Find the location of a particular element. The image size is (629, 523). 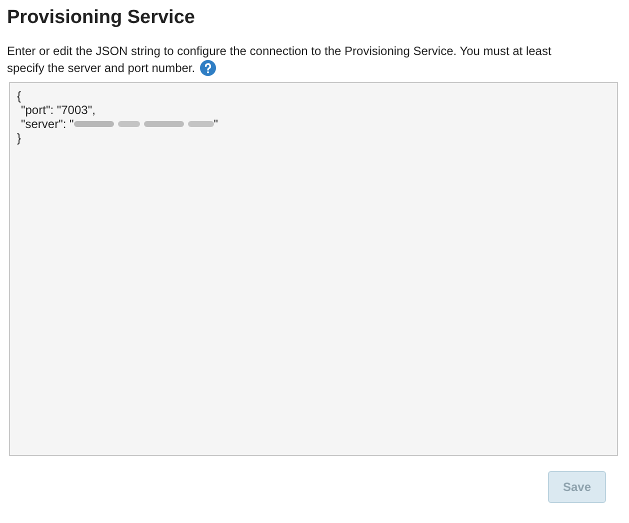

code-text: " is located at coordinates (216, 124).